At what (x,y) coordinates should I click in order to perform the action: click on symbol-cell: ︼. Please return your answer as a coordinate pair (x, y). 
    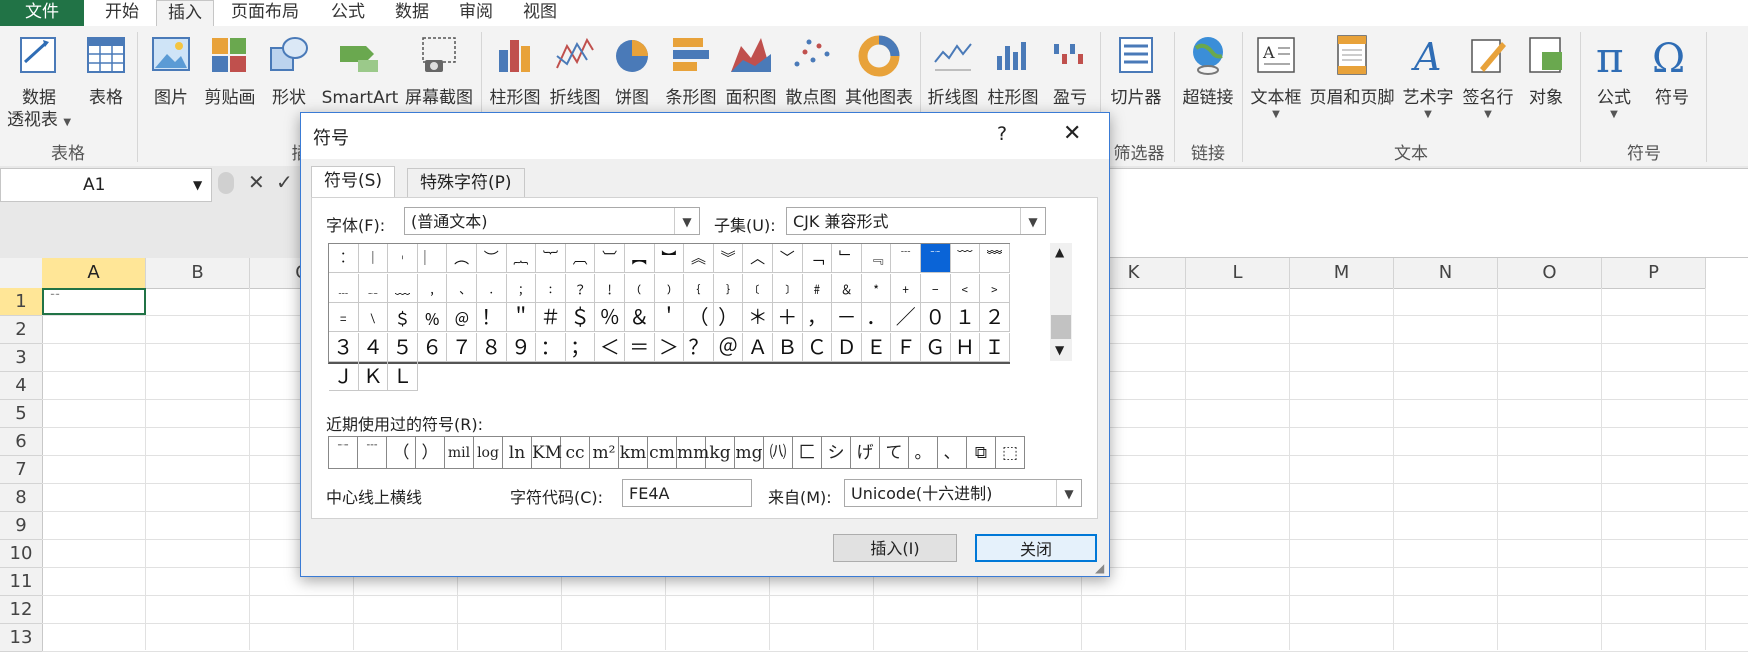
    Looking at the image, I should click on (669, 258).